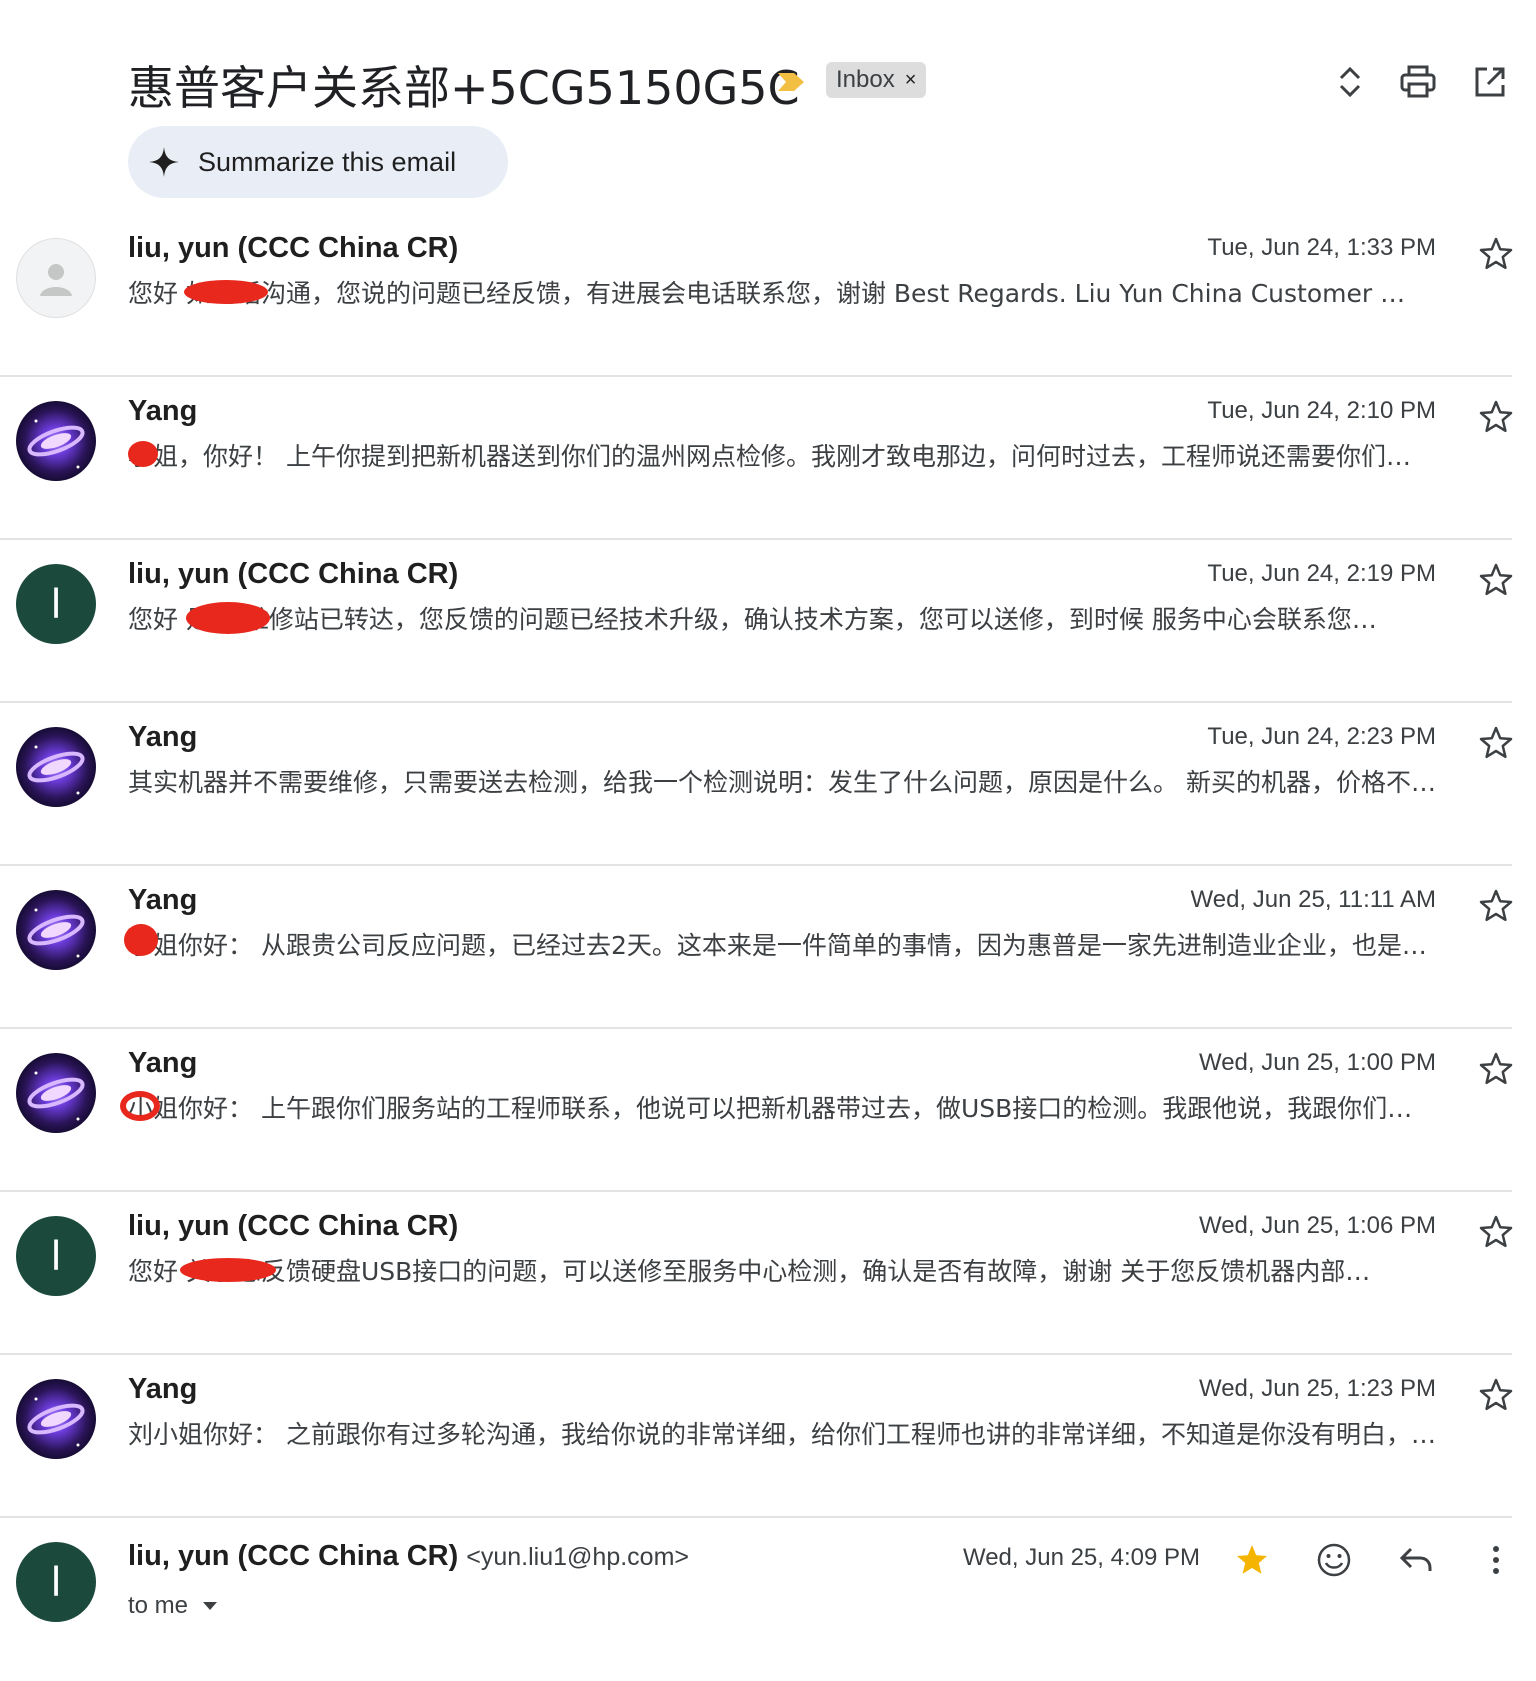 The width and height of the screenshot is (1536, 1681). I want to click on remove-label-icon: ×, so click(911, 80).